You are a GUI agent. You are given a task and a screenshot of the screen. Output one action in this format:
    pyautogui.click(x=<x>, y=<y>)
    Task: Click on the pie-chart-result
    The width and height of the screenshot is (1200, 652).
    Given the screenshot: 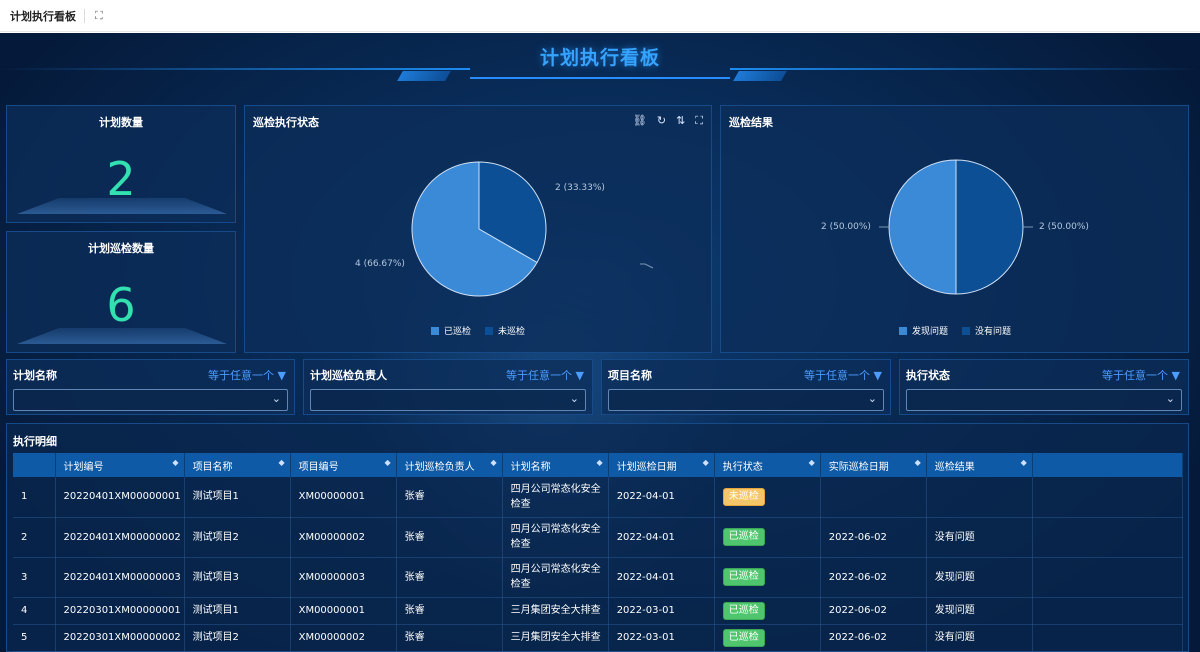 What is the action you would take?
    pyautogui.click(x=956, y=227)
    